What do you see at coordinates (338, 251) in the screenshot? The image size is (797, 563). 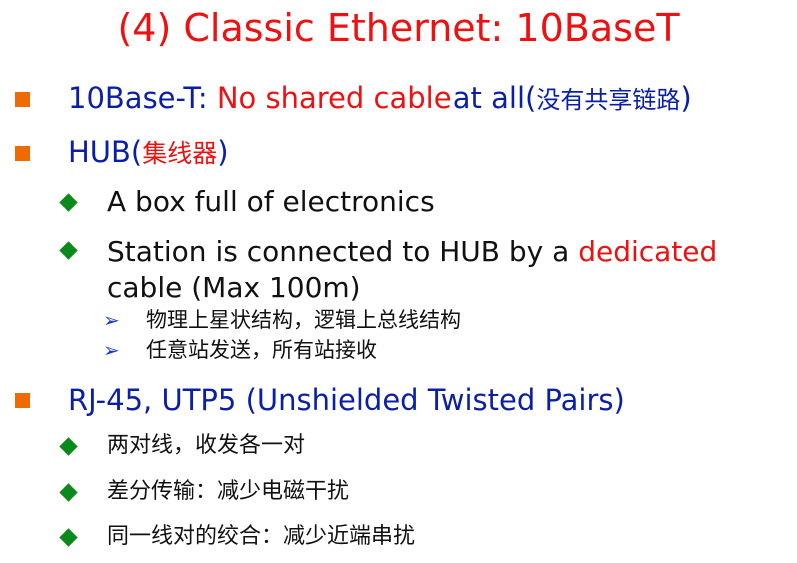 I see `hub-sub-station-text: Station is connected to HUB by a` at bounding box center [338, 251].